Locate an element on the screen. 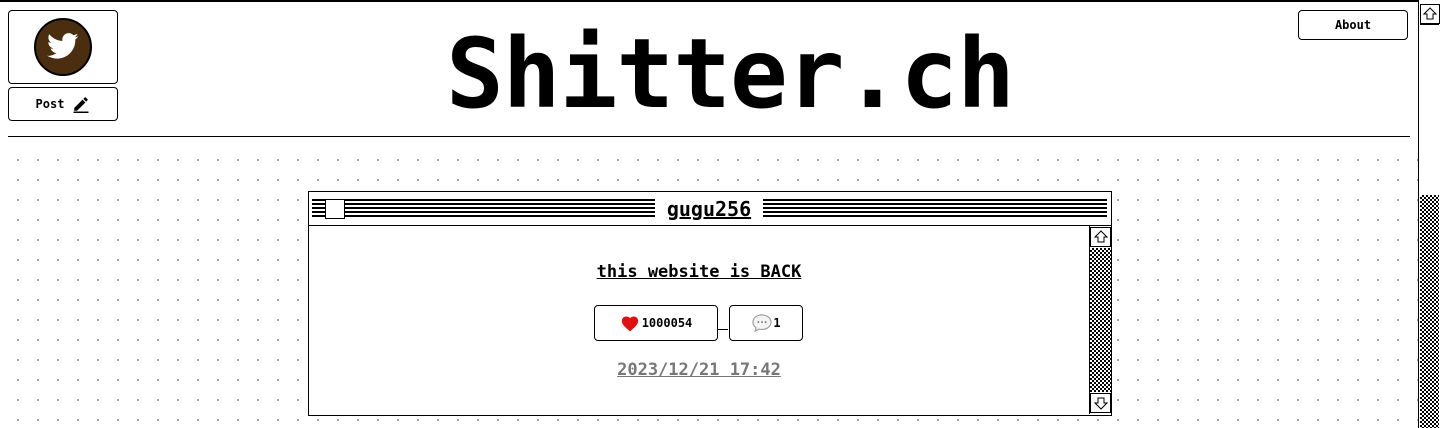  logo is located at coordinates (63, 47).